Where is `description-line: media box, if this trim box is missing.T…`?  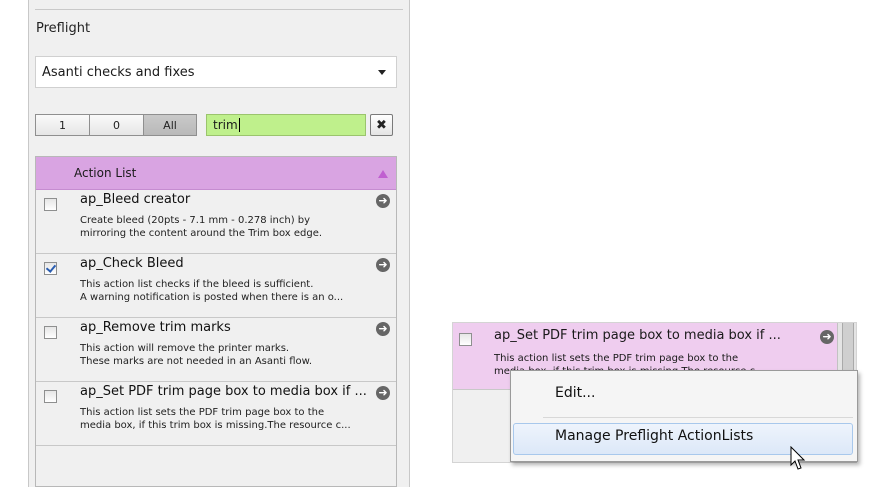 description-line: media box, if this trim box is missing.T… is located at coordinates (215, 425).